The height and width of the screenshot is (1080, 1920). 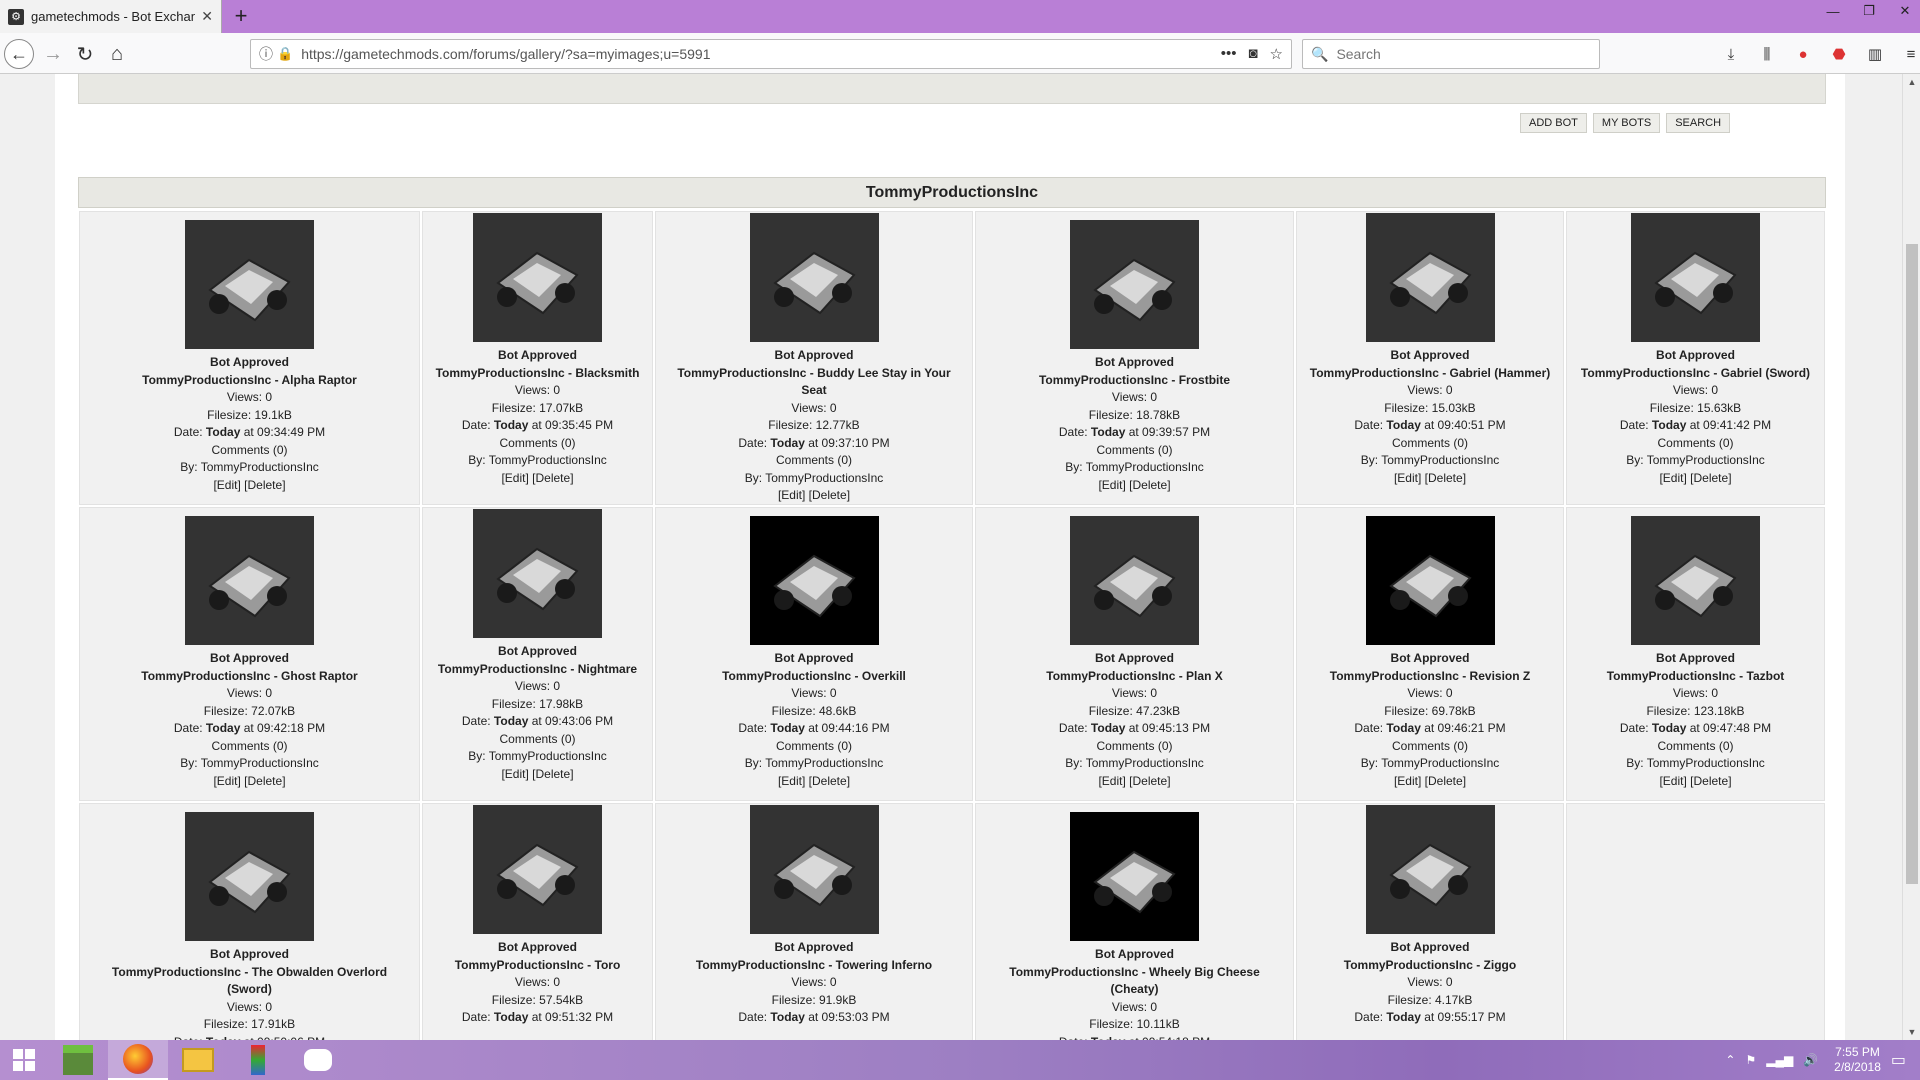 What do you see at coordinates (138, 1060) in the screenshot?
I see `firefox-taskbar-icon` at bounding box center [138, 1060].